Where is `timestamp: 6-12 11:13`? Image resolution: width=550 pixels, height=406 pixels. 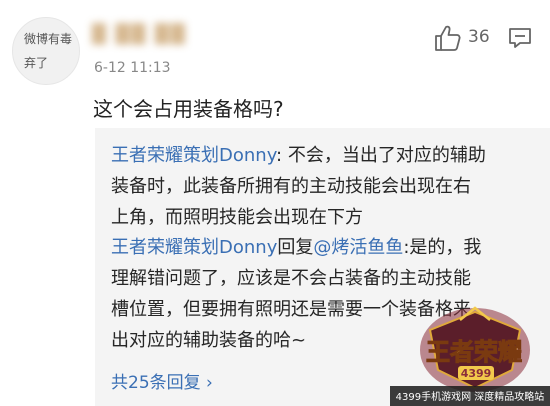
timestamp: 6-12 11:13 is located at coordinates (132, 68).